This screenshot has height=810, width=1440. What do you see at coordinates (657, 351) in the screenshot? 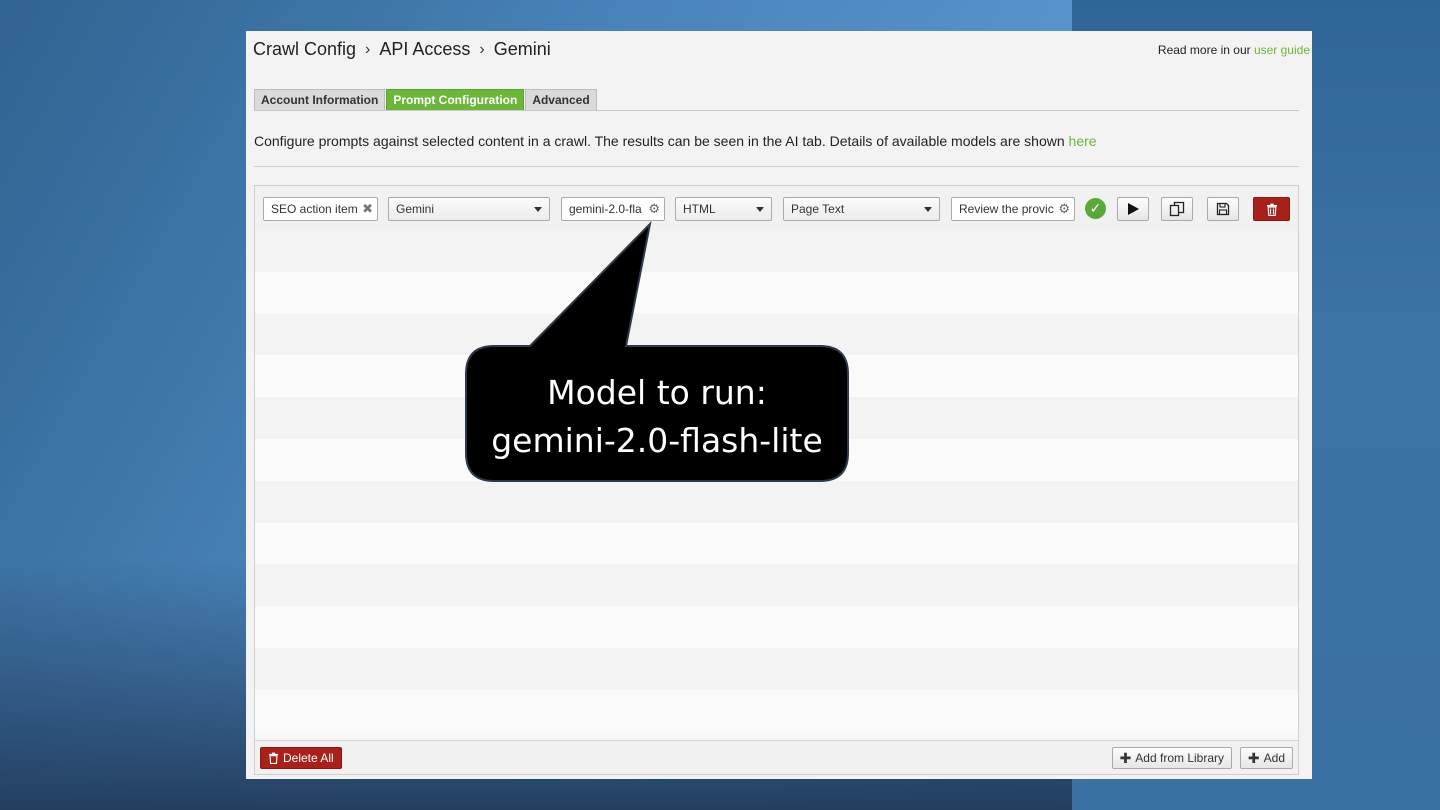
I see `model-callout: Model to run: gemini-2.0-flash-lite` at bounding box center [657, 351].